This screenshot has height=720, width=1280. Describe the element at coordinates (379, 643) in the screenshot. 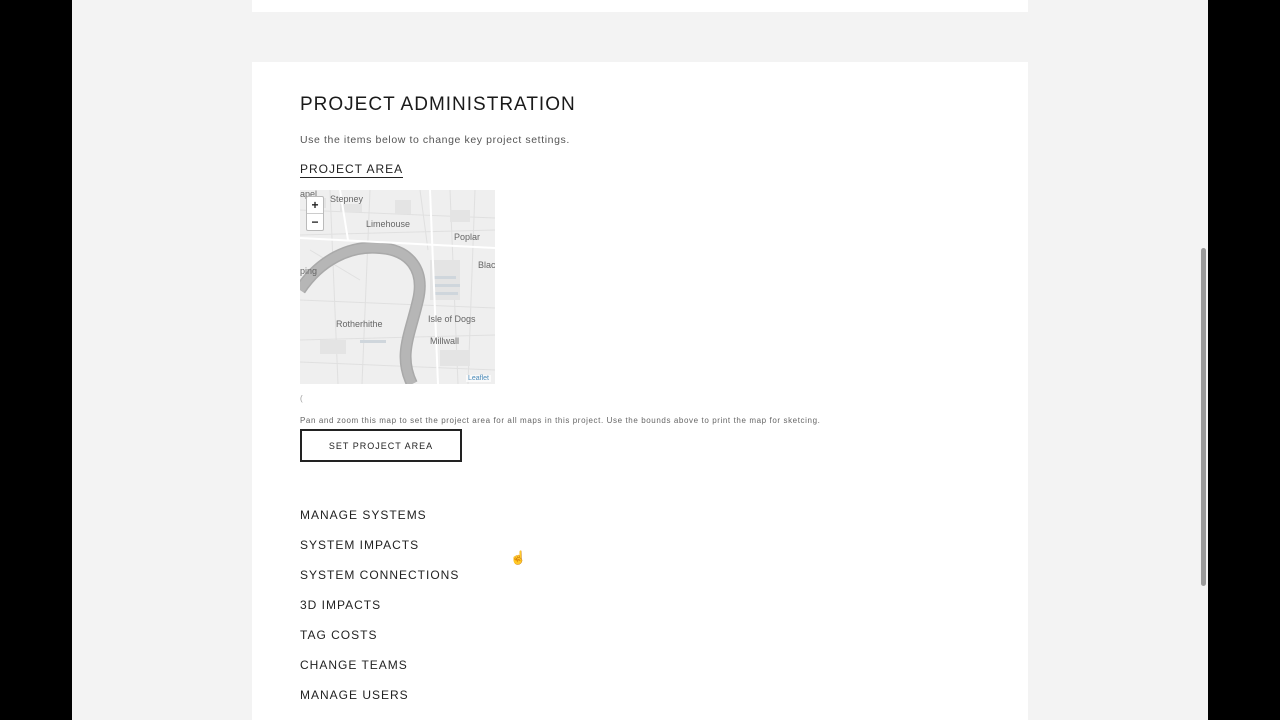

I see `menu-item-tag-costs: TAG COSTS` at that location.